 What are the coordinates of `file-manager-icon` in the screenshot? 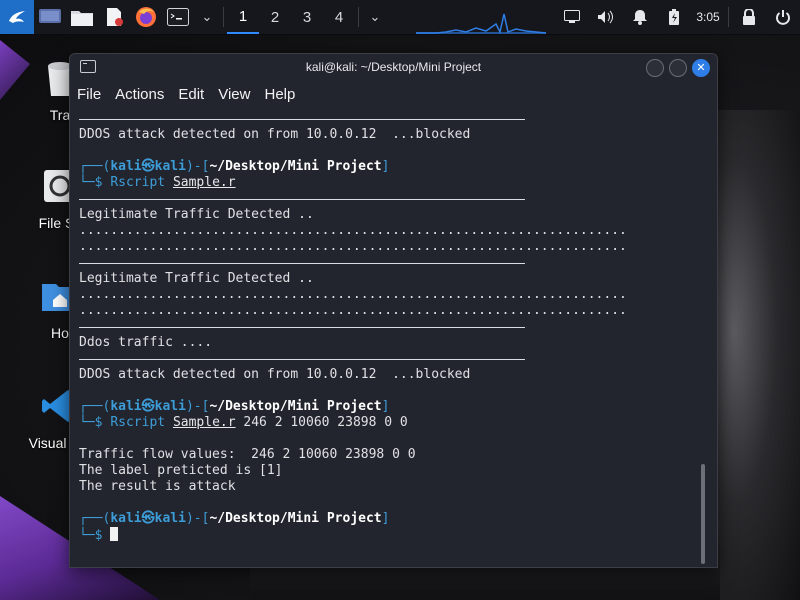 It's located at (82, 17).